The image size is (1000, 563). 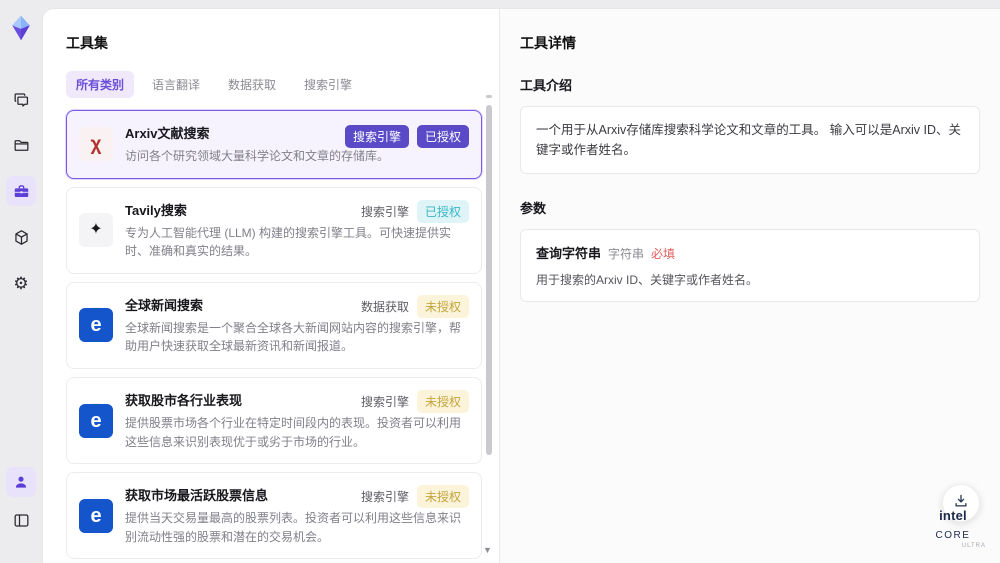 I want to click on sidebar-item-settings: ⚙, so click(x=21, y=283).